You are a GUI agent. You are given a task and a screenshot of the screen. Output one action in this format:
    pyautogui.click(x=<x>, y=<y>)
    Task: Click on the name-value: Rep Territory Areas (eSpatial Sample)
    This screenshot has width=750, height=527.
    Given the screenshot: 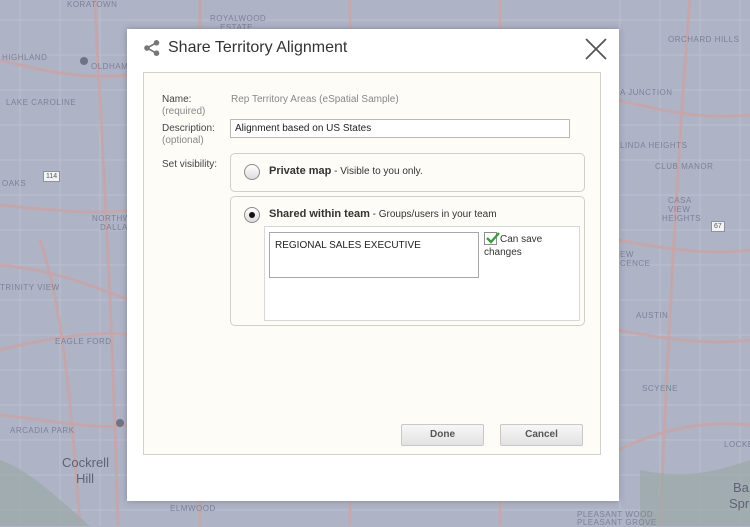 What is the action you would take?
    pyautogui.click(x=315, y=99)
    